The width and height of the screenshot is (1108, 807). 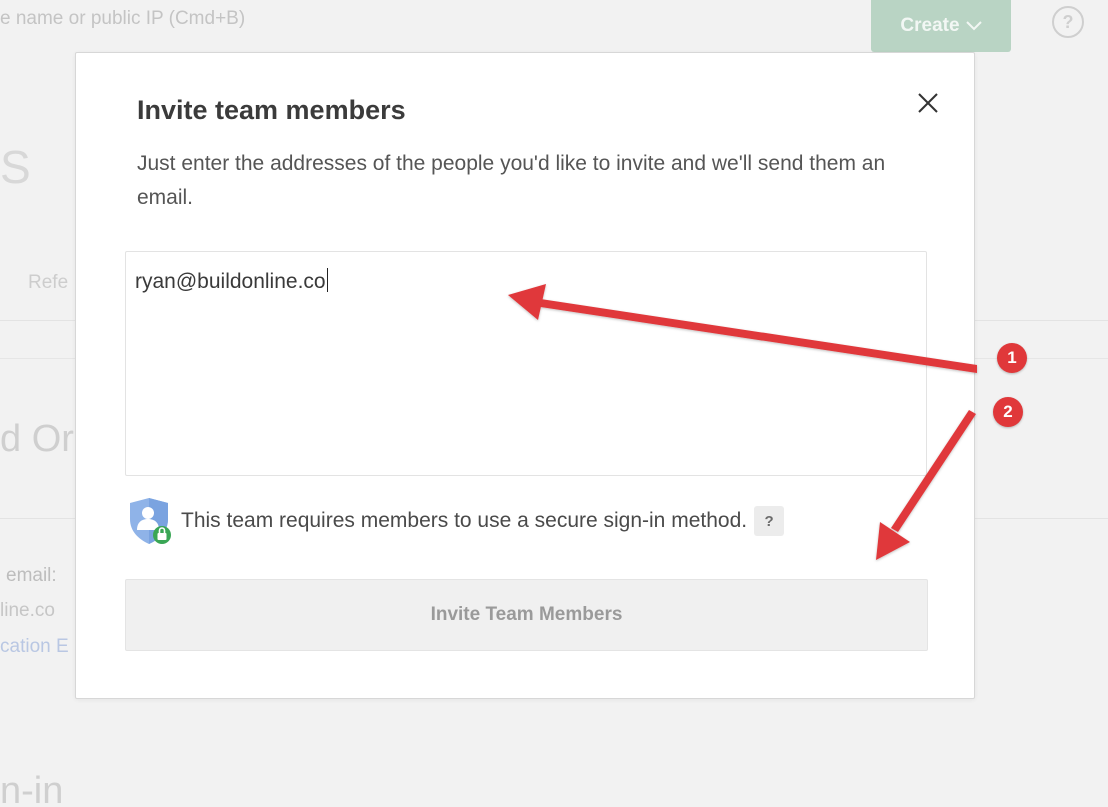 I want to click on modal-title: Invite team members, so click(x=271, y=110).